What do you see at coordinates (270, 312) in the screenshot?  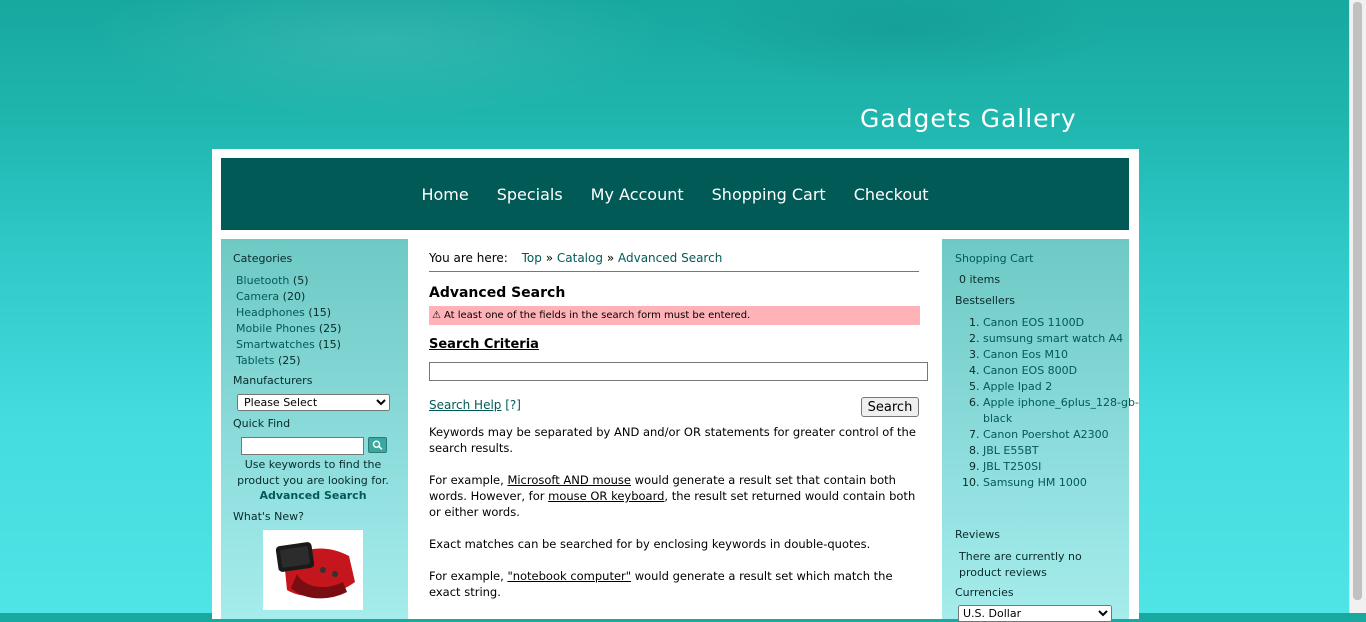 I see `category-name: Headphones` at bounding box center [270, 312].